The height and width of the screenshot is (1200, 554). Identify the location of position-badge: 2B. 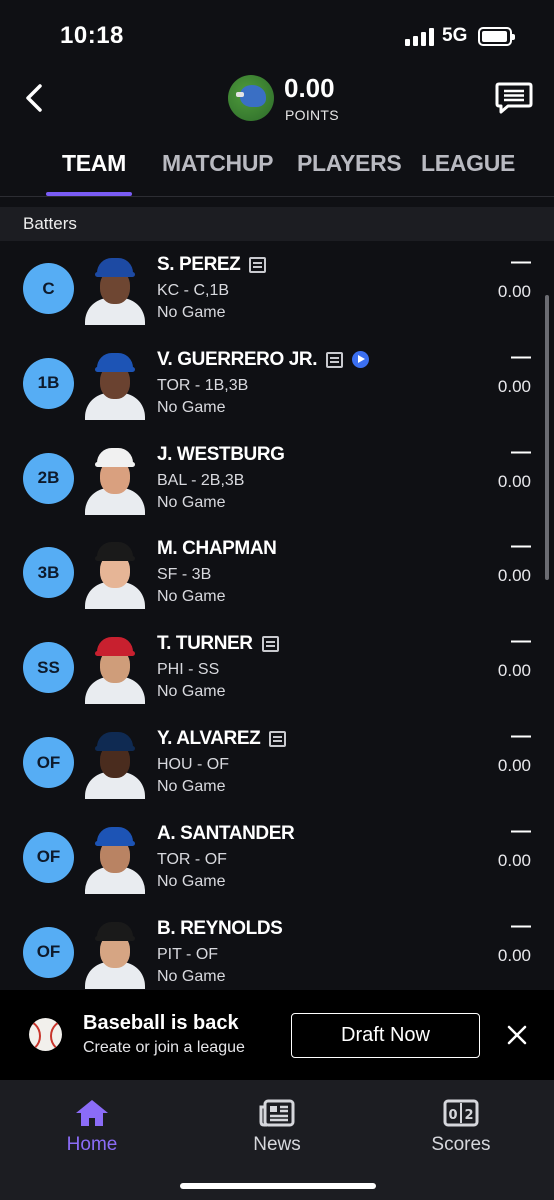
(48, 478).